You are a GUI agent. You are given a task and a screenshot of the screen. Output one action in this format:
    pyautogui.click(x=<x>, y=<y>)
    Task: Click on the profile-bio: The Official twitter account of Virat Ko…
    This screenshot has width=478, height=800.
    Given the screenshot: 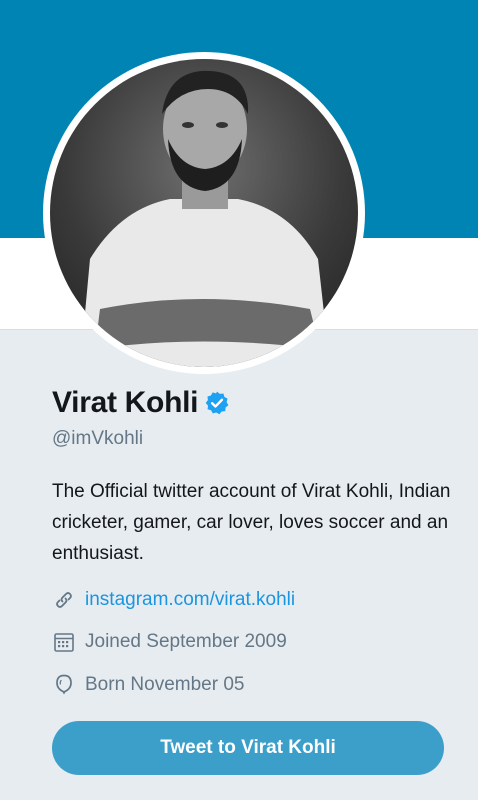 What is the action you would take?
    pyautogui.click(x=251, y=522)
    